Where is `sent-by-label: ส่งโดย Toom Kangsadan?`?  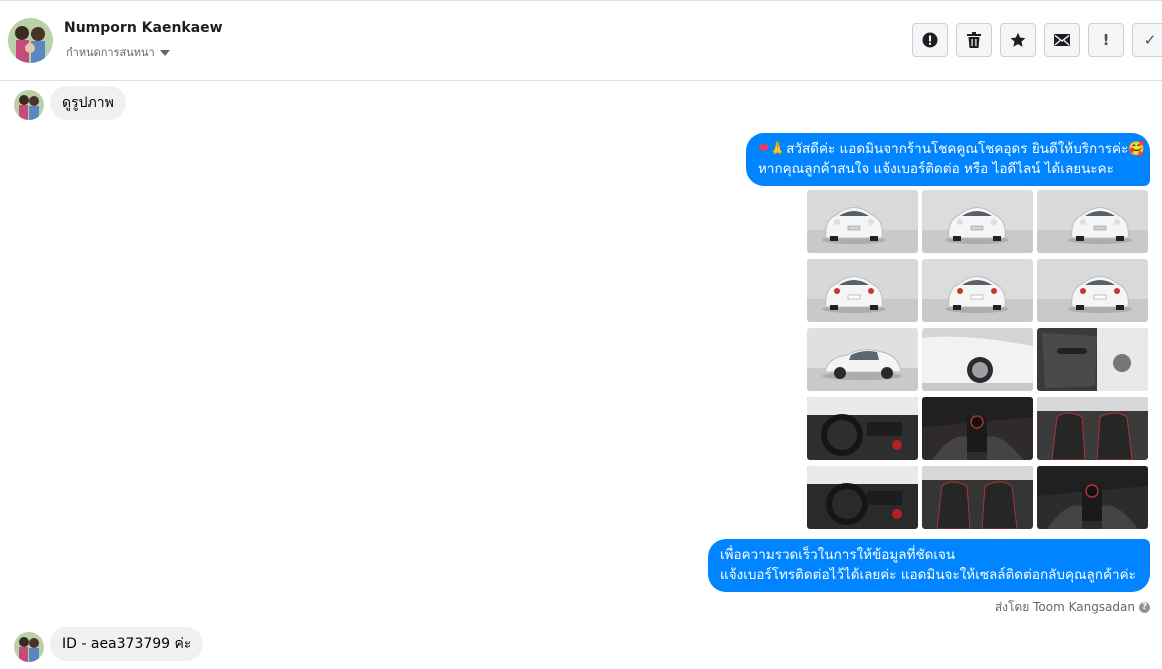
sent-by-label: ส่งโดย Toom Kangsadan? is located at coordinates (1072, 607).